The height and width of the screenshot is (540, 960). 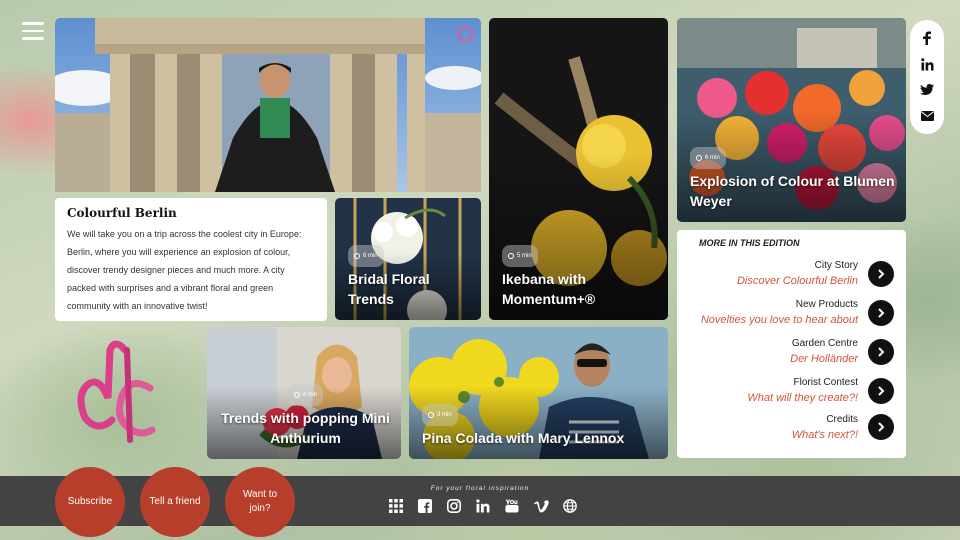 I want to click on more-item-label: Florist Contest, so click(x=825, y=382).